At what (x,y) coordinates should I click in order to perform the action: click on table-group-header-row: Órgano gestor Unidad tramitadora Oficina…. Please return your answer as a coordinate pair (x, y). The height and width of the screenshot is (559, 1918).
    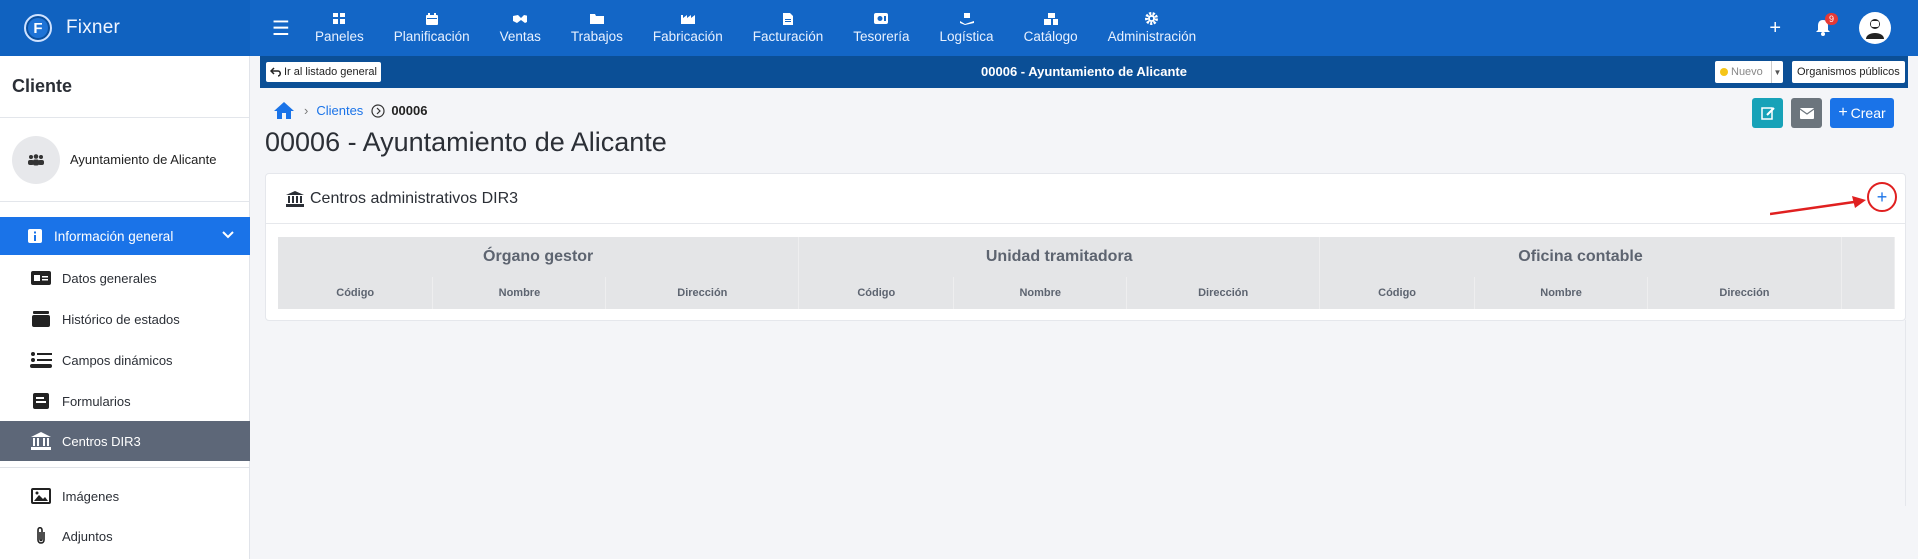
    Looking at the image, I should click on (1087, 273).